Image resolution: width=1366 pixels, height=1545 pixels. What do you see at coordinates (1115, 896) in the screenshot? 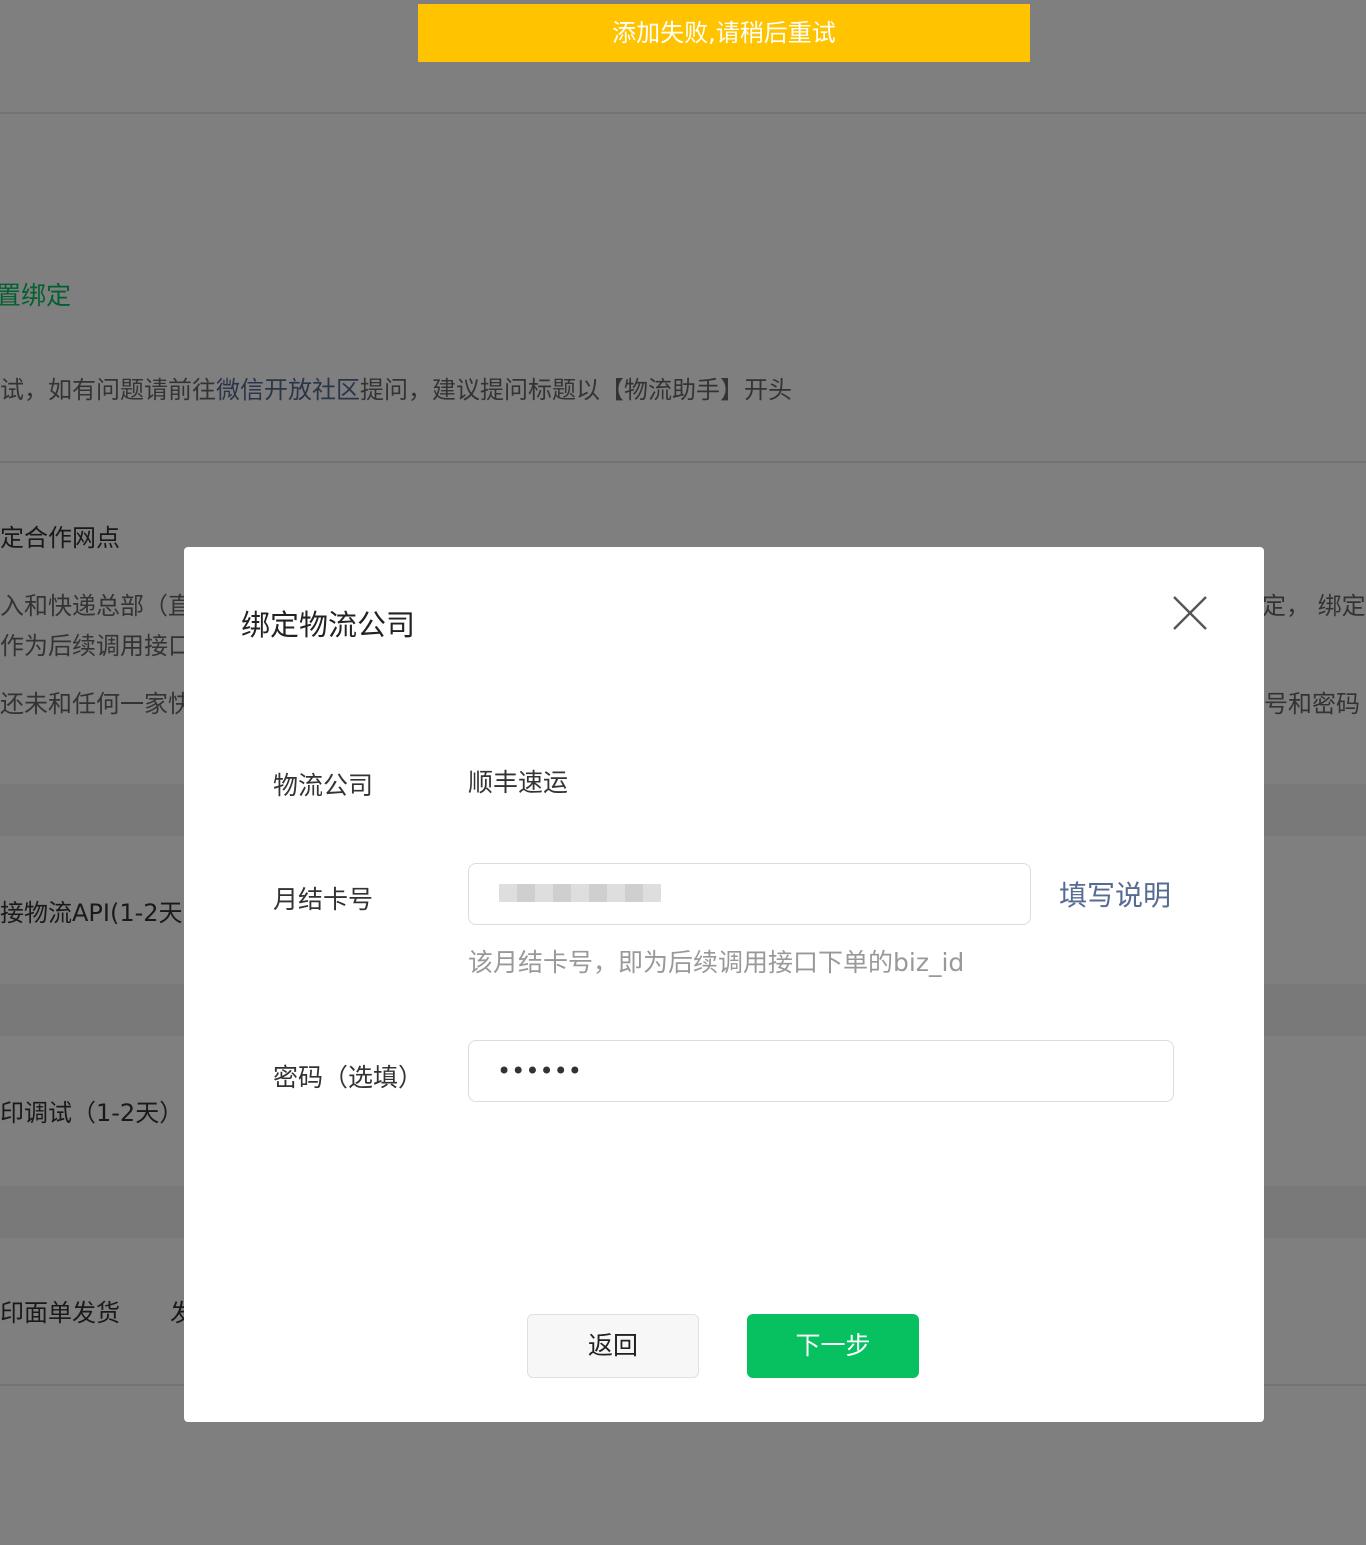
I see `fill-instructions-link: 填写说明` at bounding box center [1115, 896].